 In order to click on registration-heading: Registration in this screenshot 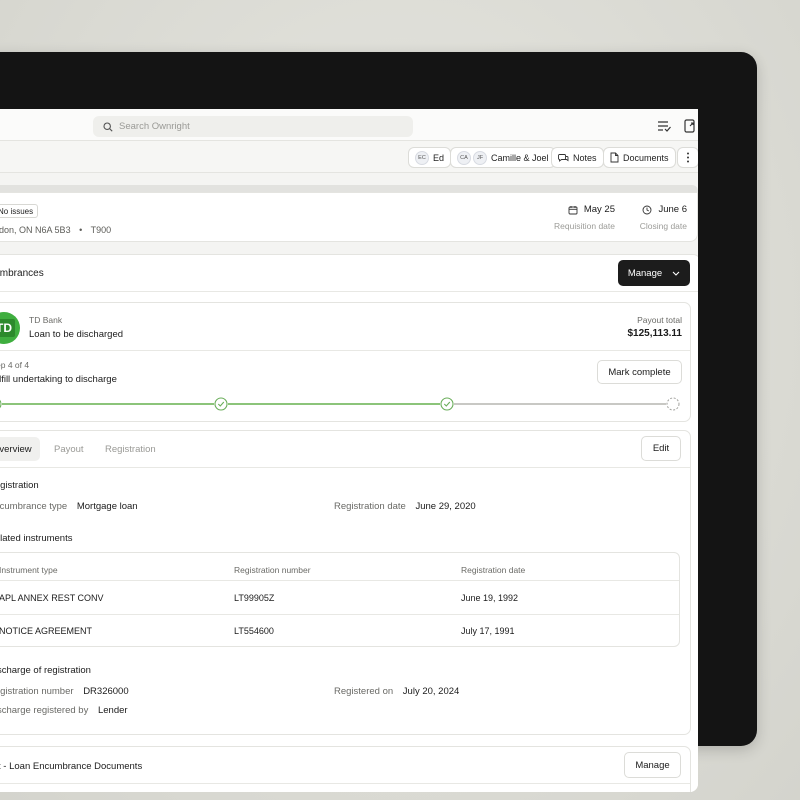, I will do `click(19, 485)`.